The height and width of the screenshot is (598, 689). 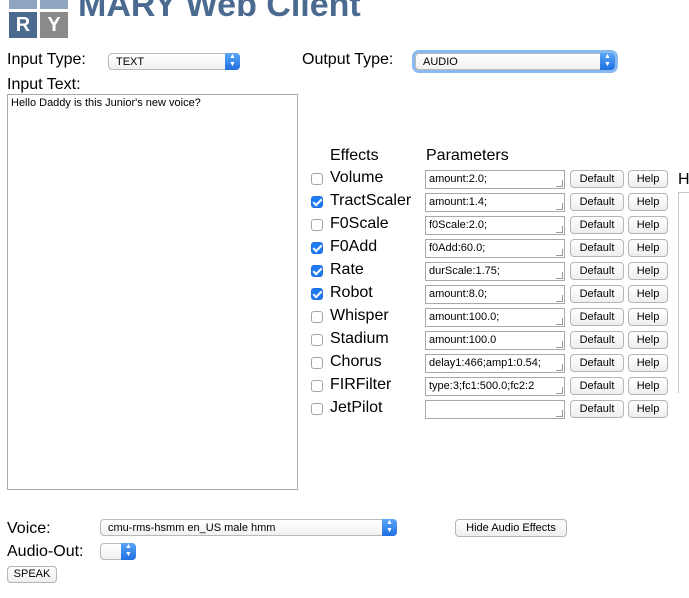 I want to click on hide-audio-effects-button: Hide Audio Effects, so click(x=511, y=528).